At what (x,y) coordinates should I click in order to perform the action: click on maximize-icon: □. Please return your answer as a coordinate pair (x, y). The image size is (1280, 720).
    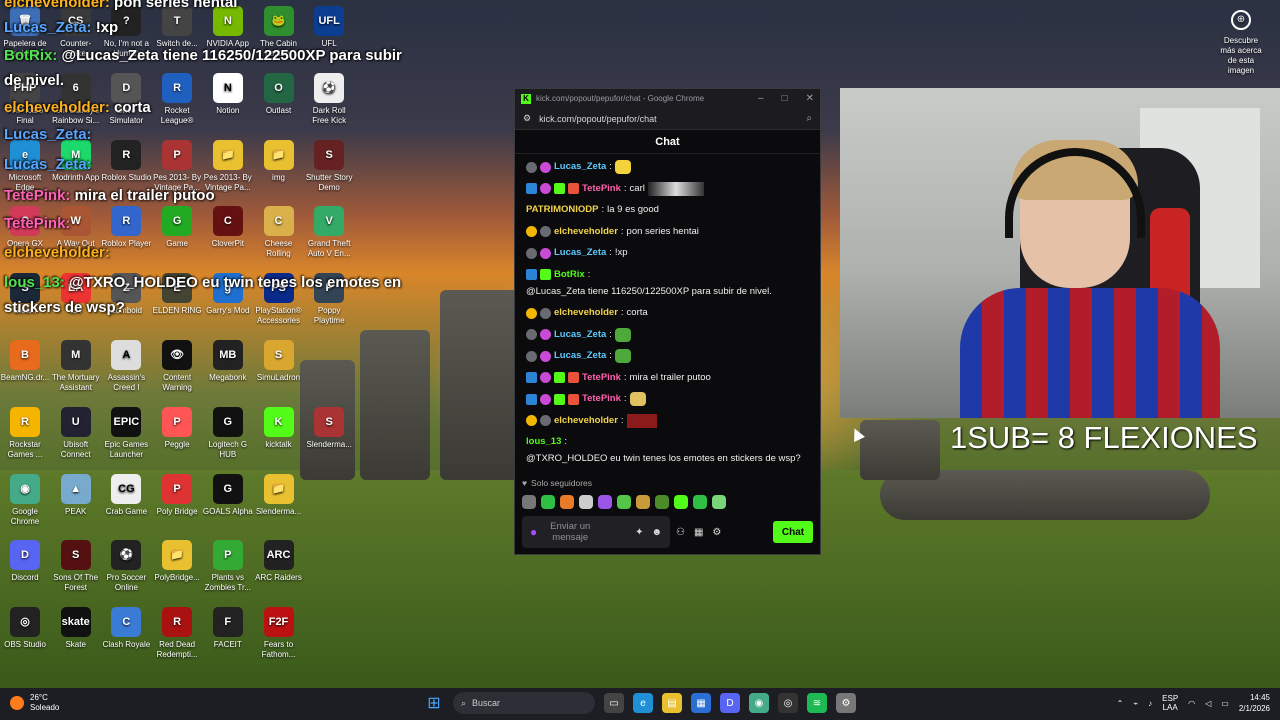
    Looking at the image, I should click on (785, 98).